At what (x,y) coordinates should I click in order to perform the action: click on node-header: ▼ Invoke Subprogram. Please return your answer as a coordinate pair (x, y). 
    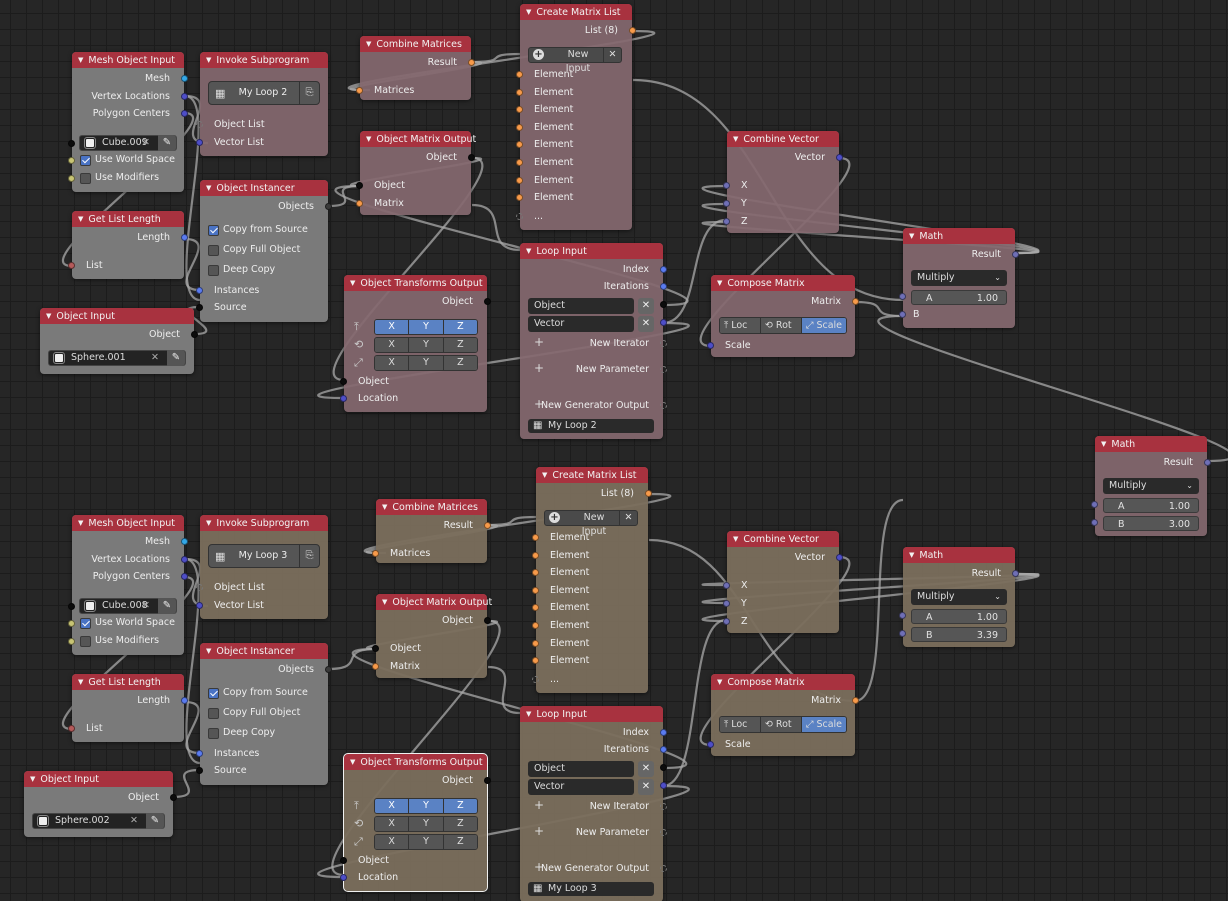
    Looking at the image, I should click on (264, 523).